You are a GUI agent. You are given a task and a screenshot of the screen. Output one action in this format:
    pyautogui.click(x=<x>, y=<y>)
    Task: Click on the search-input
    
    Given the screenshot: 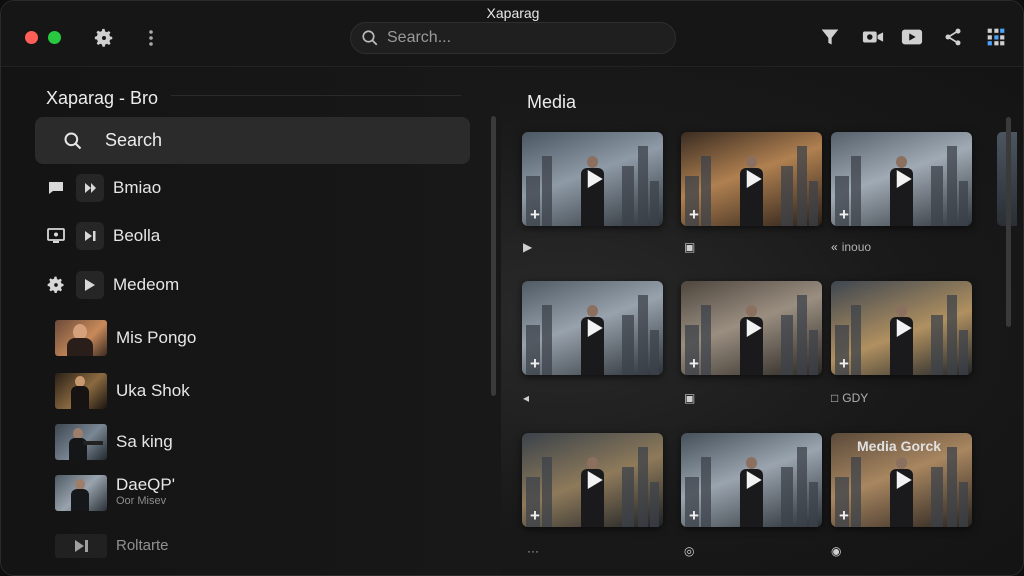 What is the action you would take?
    pyautogui.click(x=517, y=38)
    